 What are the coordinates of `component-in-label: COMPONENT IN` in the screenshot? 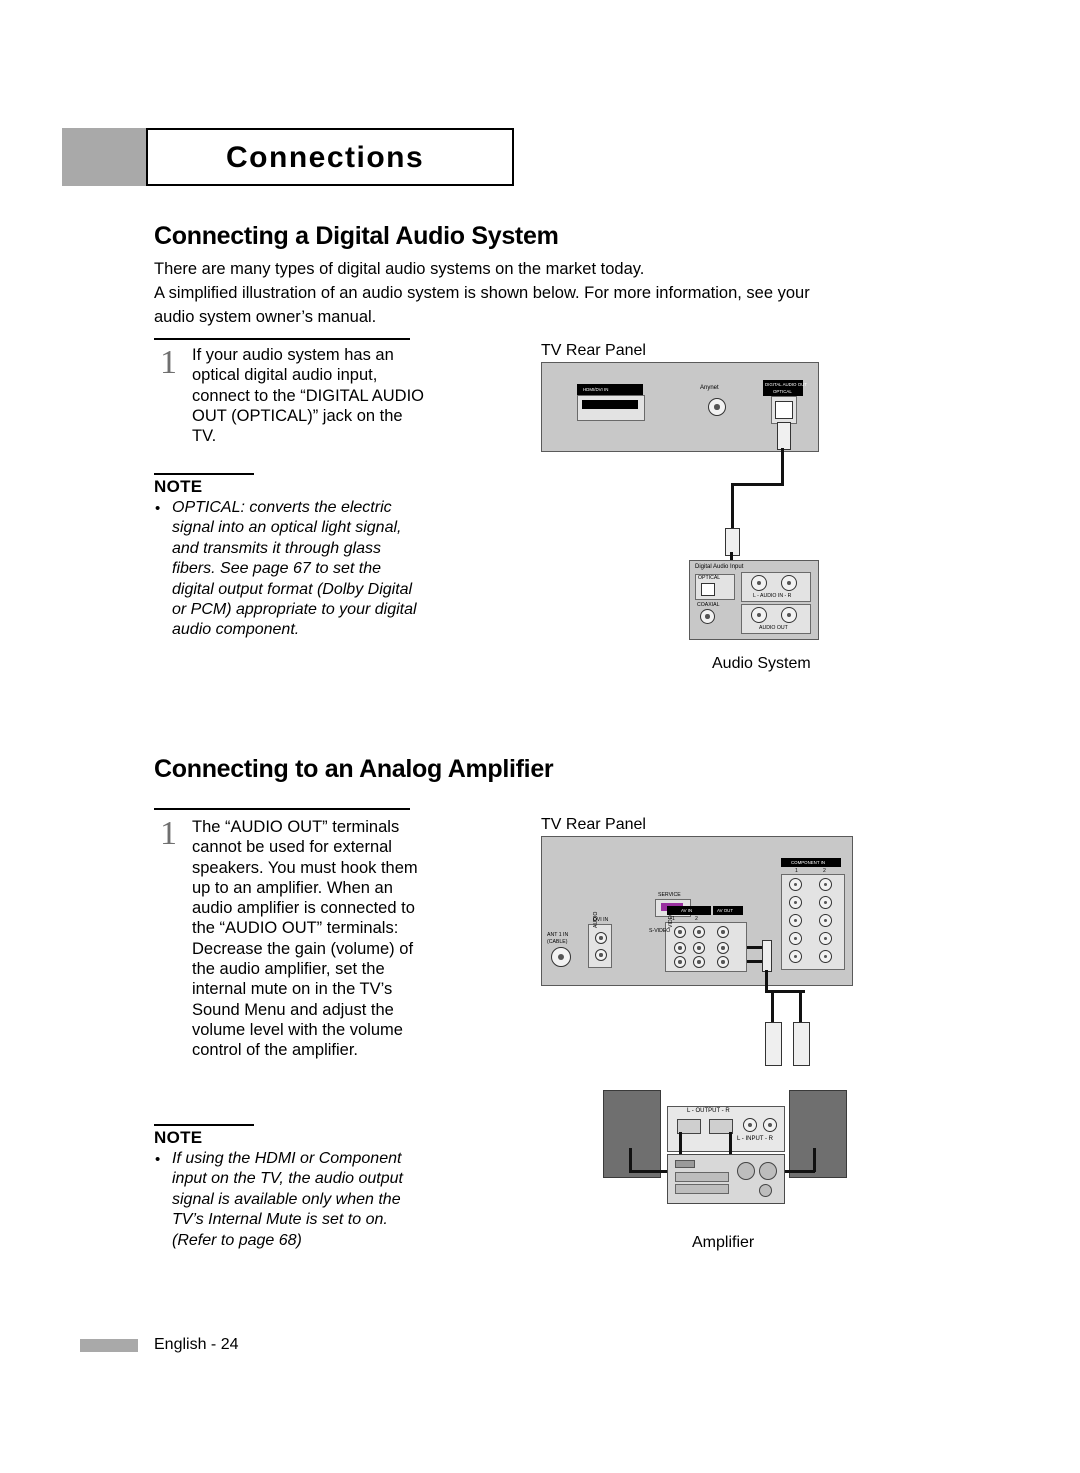 It's located at (808, 862).